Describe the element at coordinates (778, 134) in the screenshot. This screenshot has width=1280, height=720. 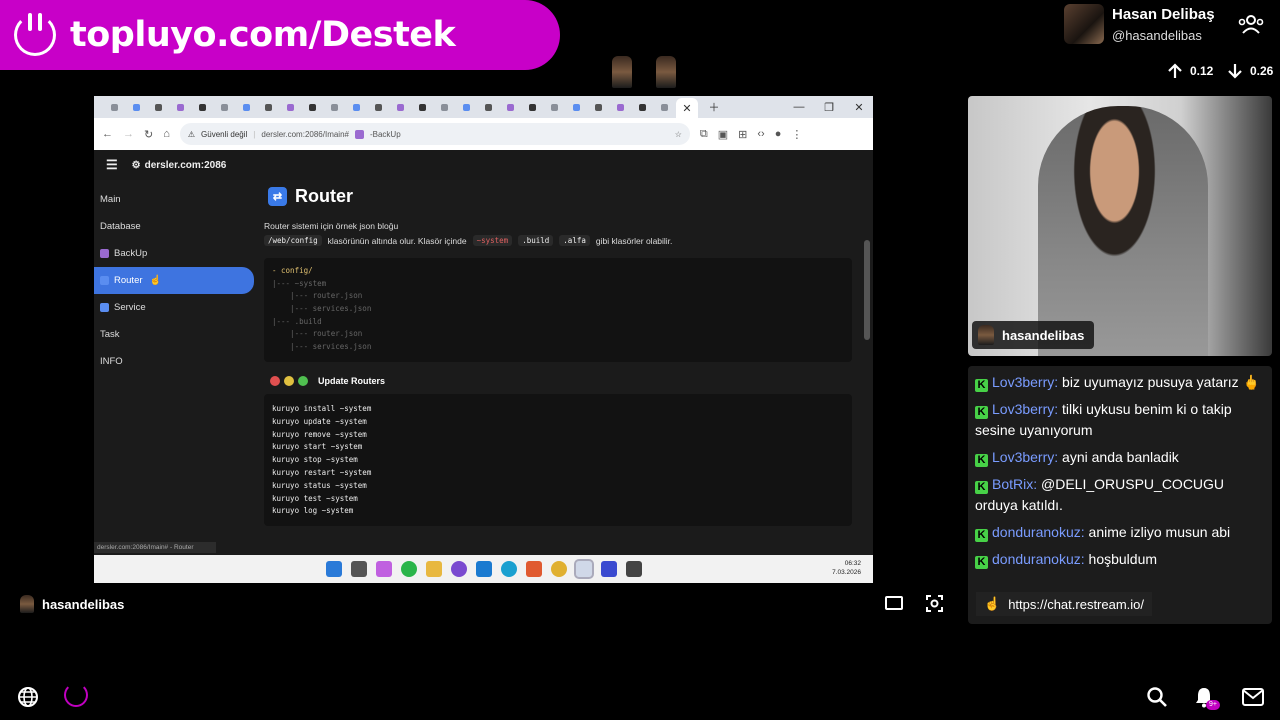
I see `profile-icon: ●` at that location.